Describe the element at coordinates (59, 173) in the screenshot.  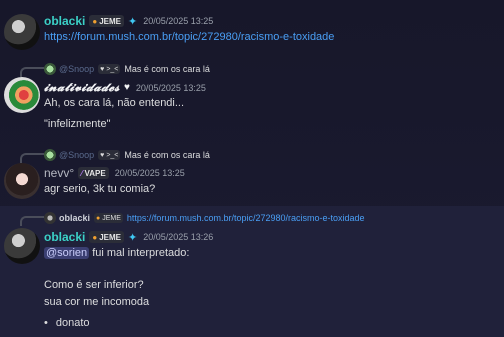
I see `username: nevv°` at that location.